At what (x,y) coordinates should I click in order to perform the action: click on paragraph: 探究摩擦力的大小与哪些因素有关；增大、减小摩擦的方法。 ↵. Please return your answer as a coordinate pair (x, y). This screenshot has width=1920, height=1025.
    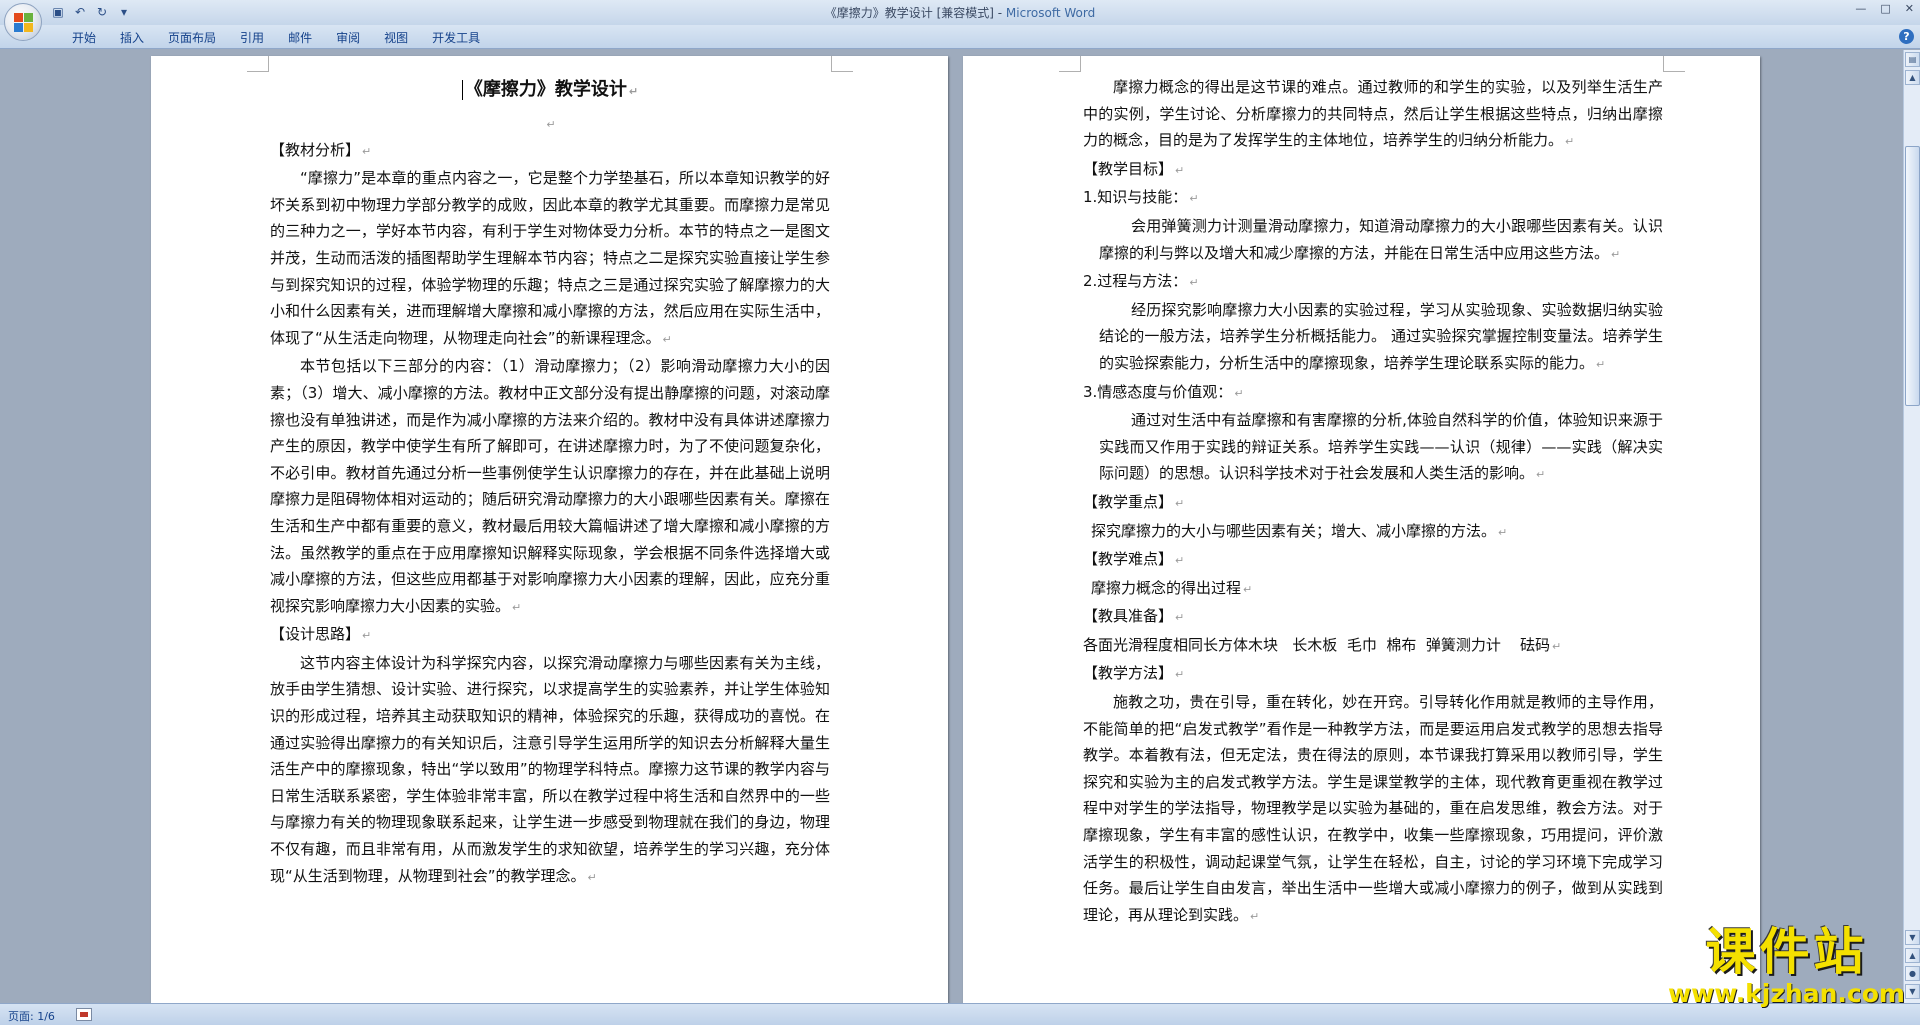
    Looking at the image, I should click on (1299, 530).